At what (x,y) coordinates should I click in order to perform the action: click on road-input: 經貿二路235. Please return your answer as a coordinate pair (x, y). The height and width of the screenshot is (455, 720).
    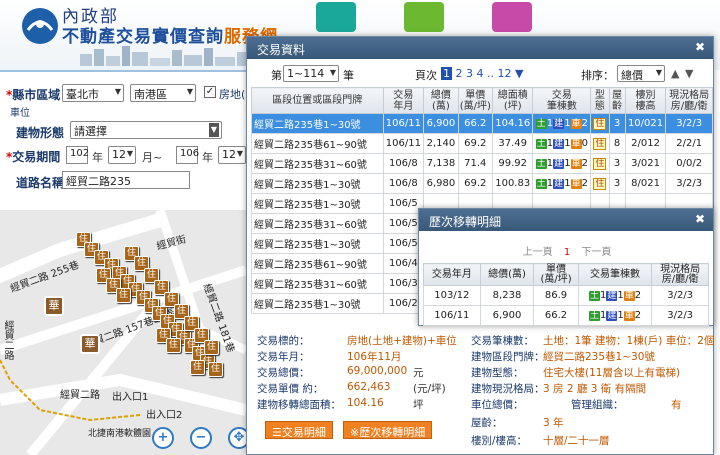
    Looking at the image, I should click on (126, 180).